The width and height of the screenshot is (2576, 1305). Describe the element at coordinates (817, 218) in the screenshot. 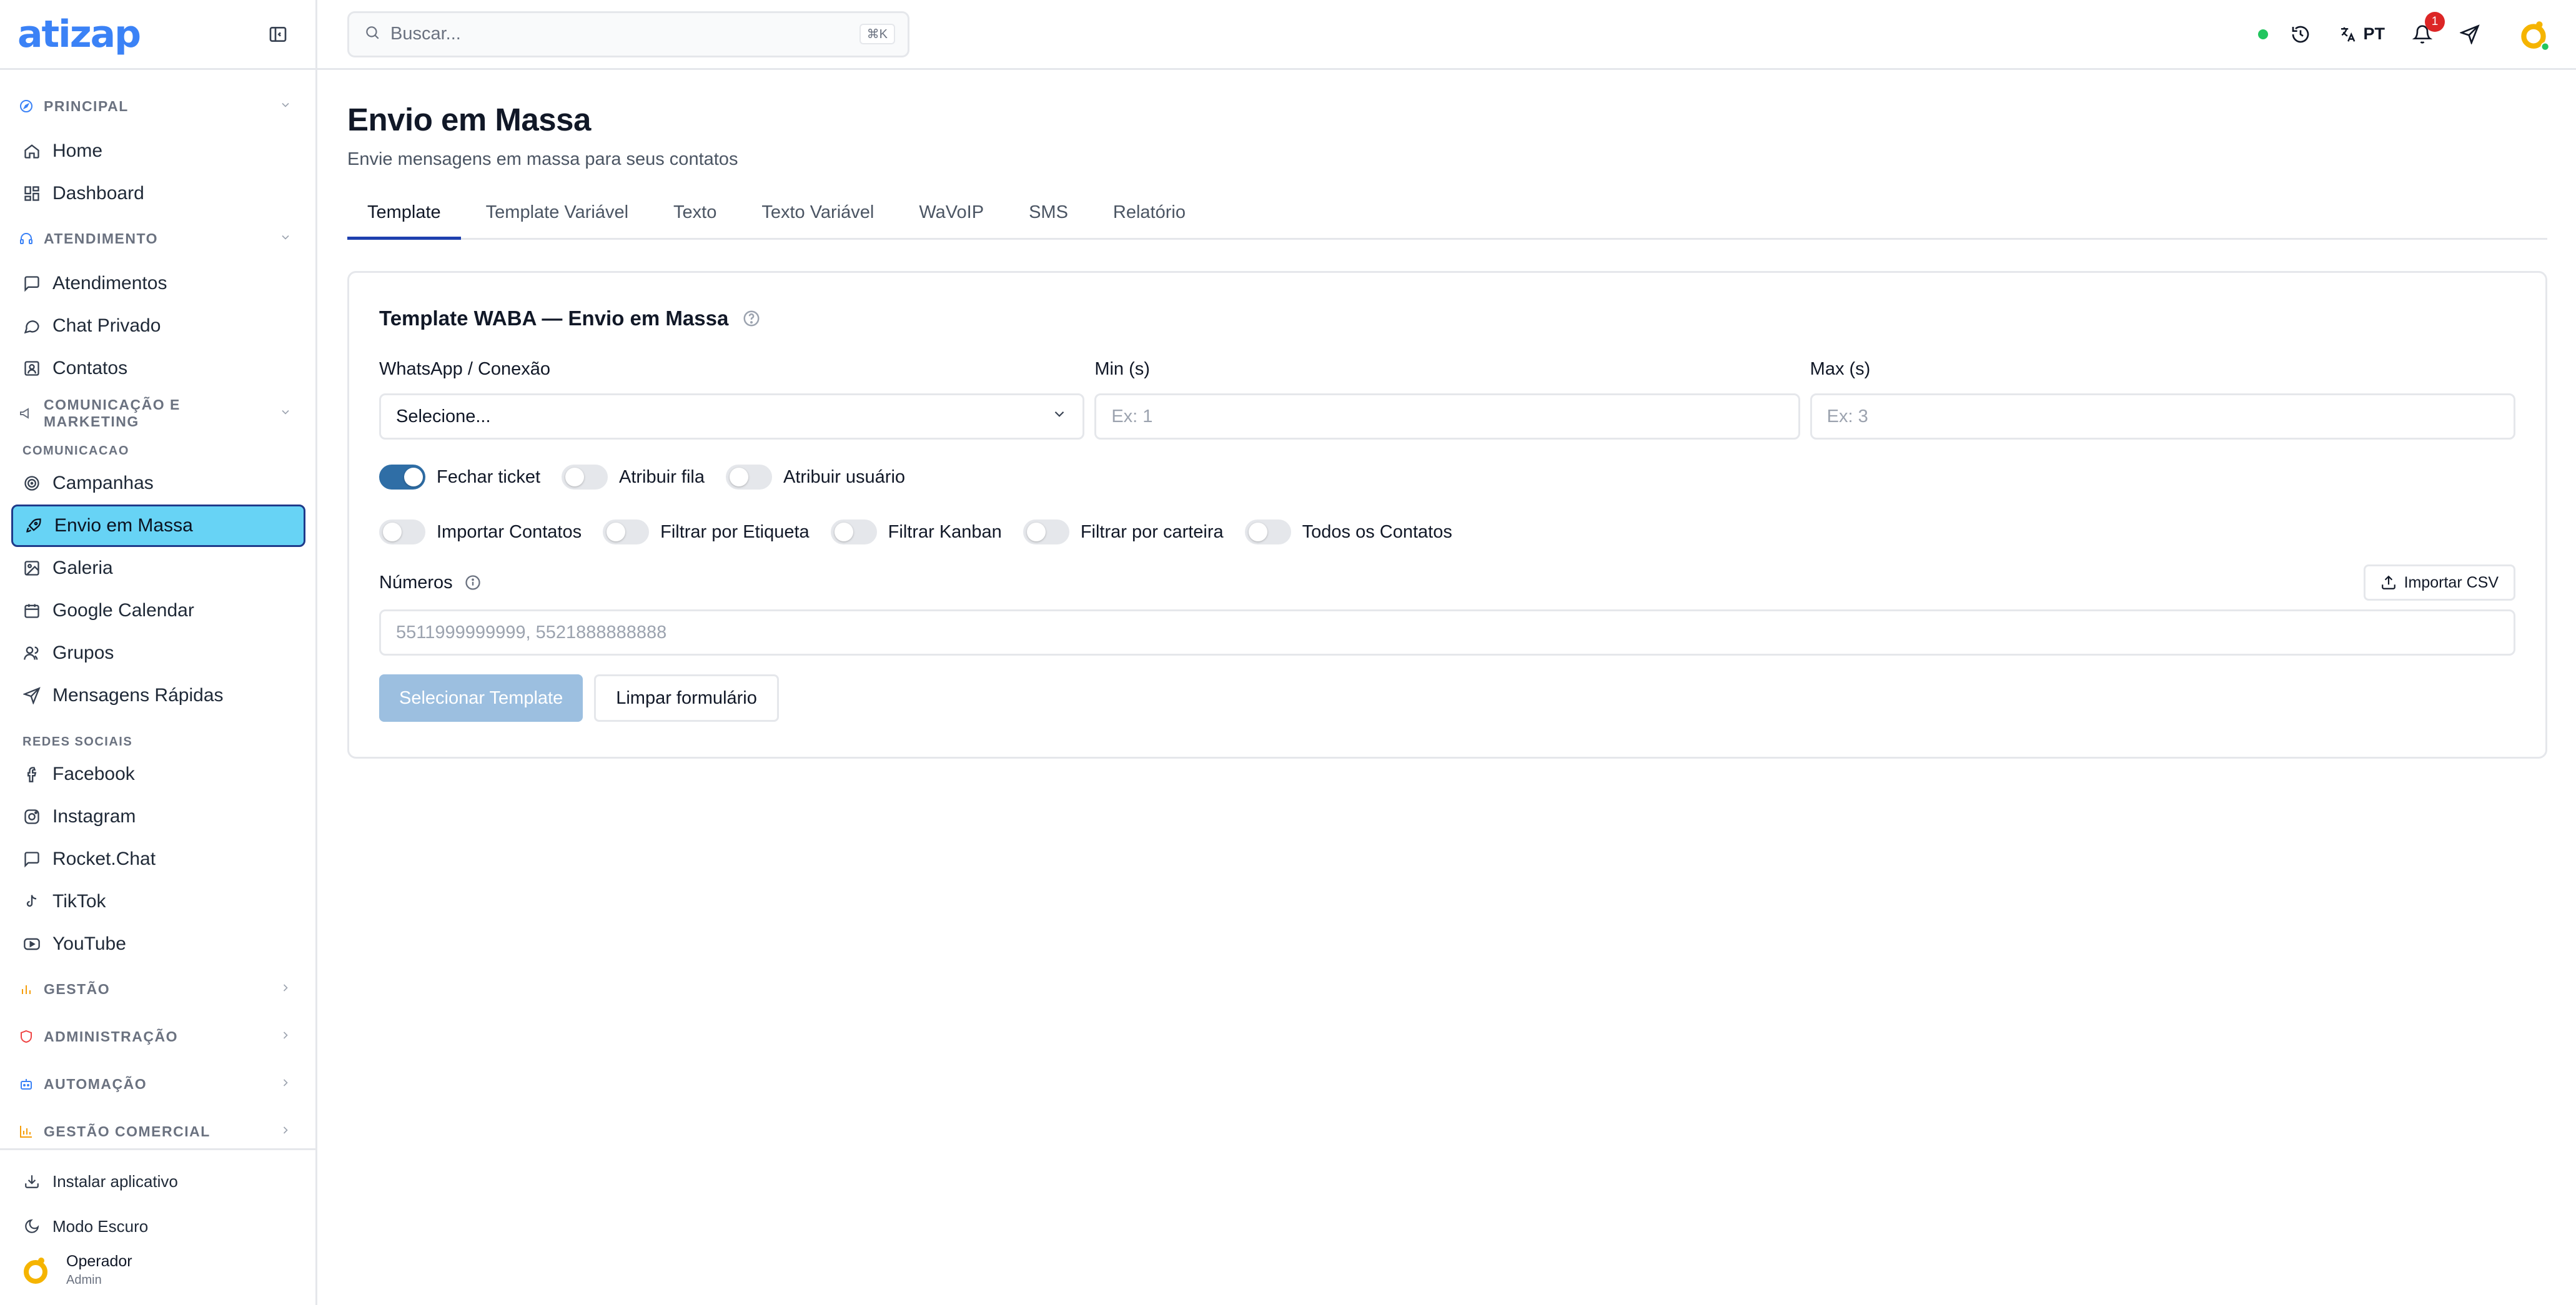

I see `tab-texto-variavel: Texto Variável` at that location.